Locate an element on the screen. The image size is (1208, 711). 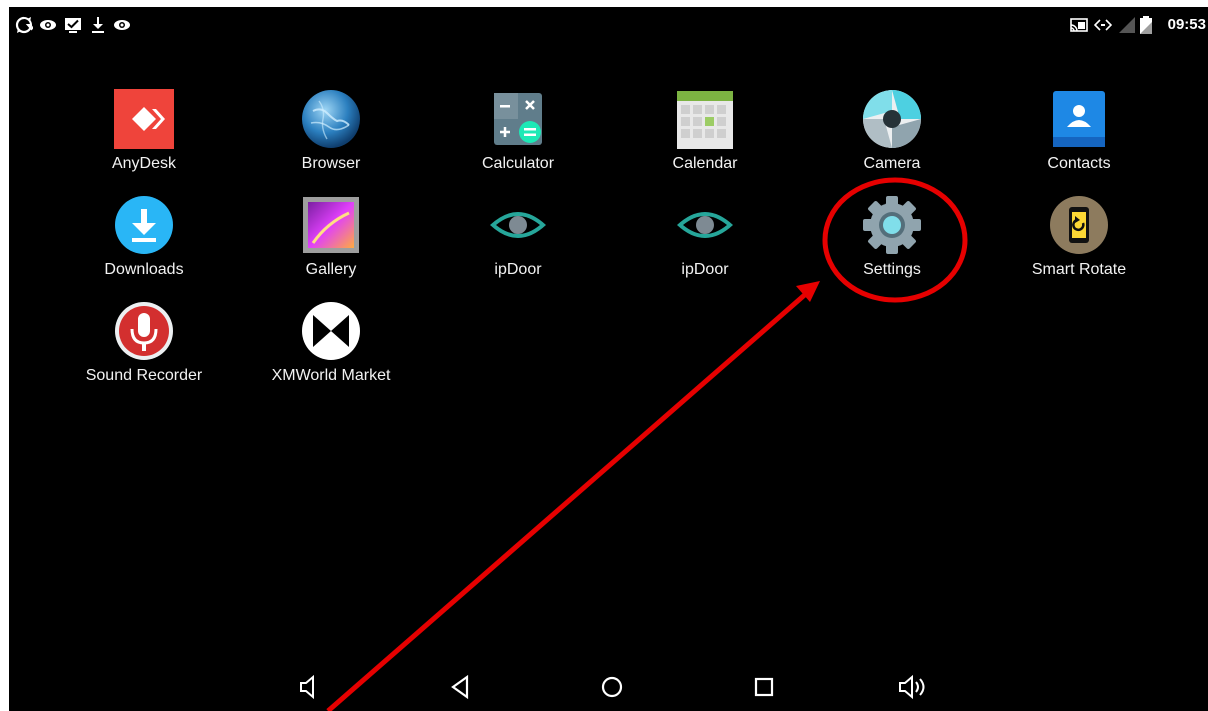
xmworld-icon is located at coordinates (331, 331).